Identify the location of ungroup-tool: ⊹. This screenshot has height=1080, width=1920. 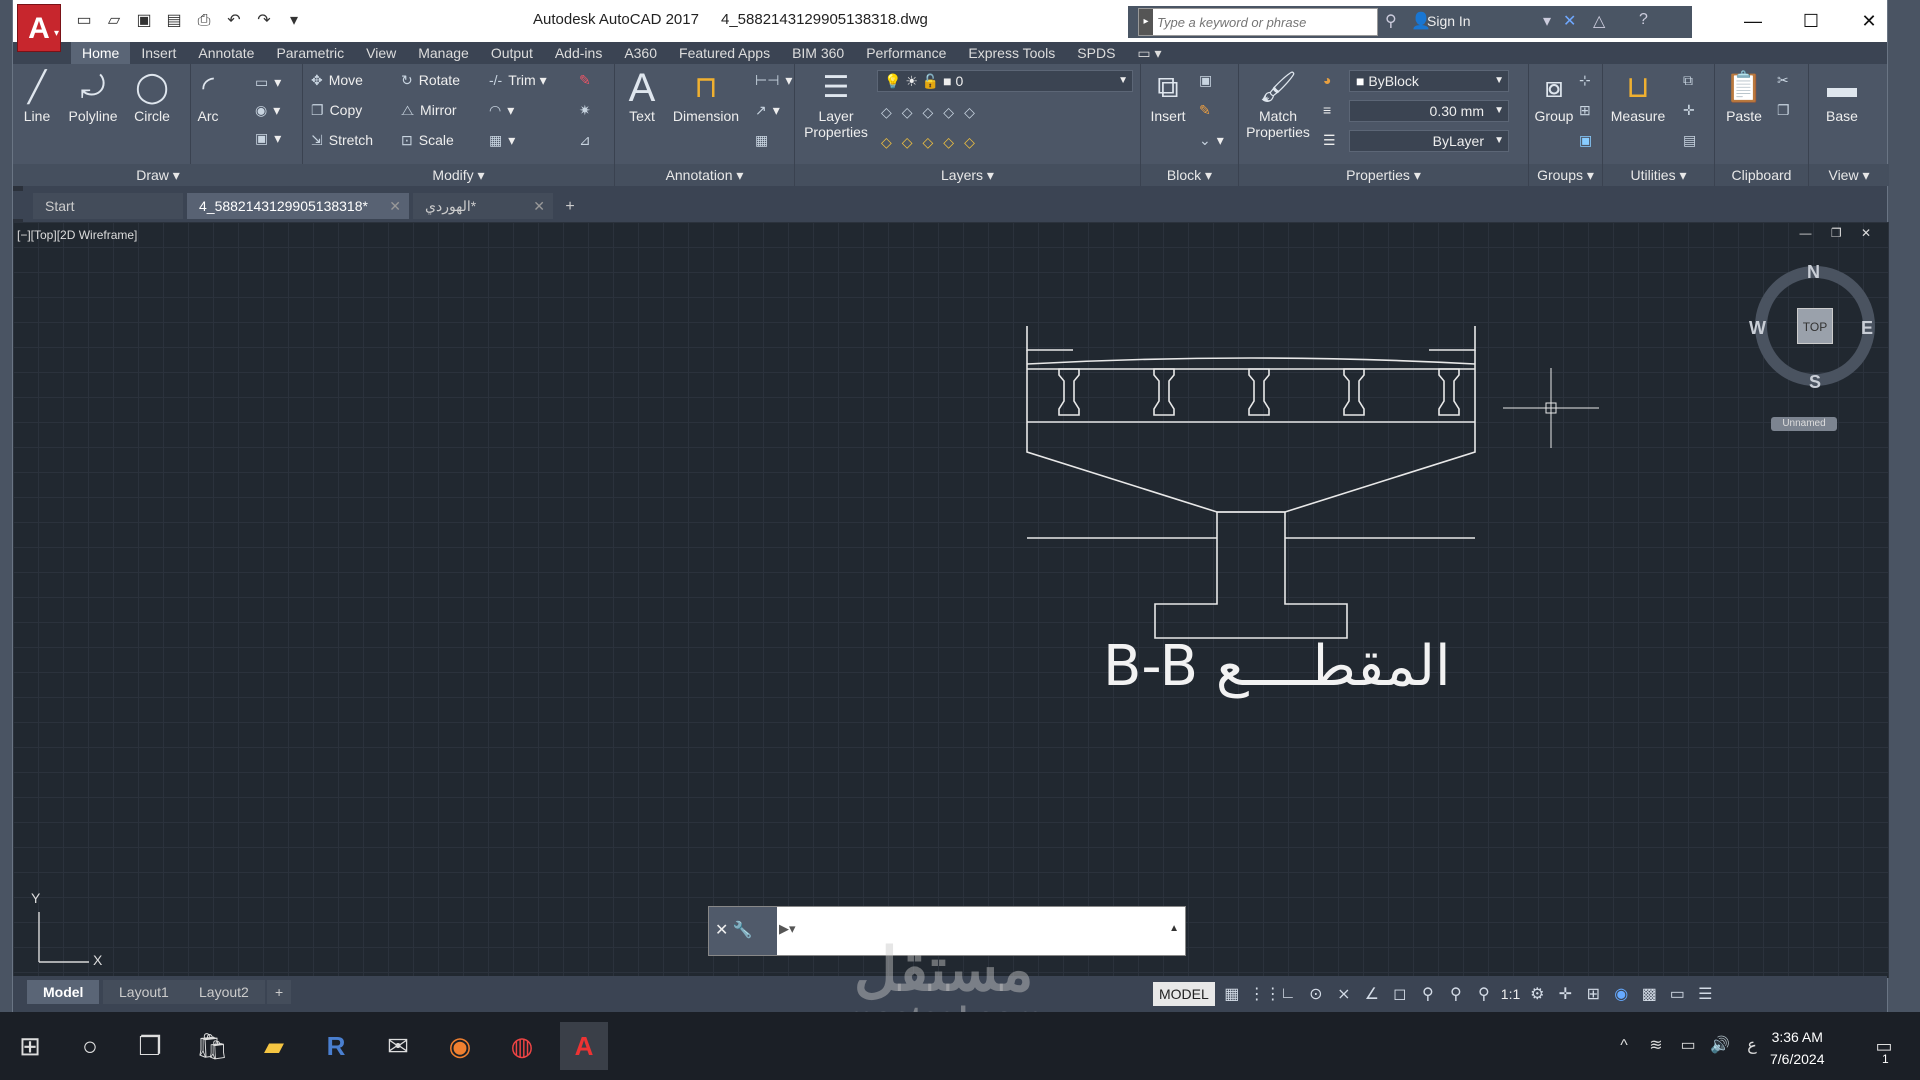
(1588, 80).